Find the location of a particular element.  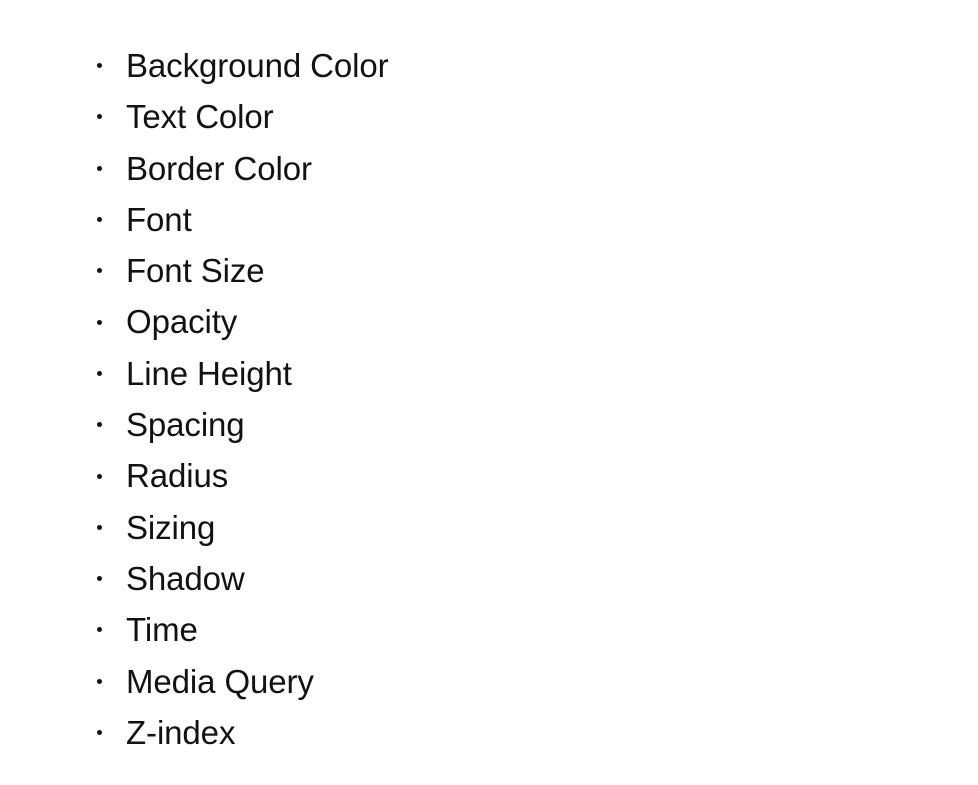

list-item: Radius is located at coordinates (194, 475).